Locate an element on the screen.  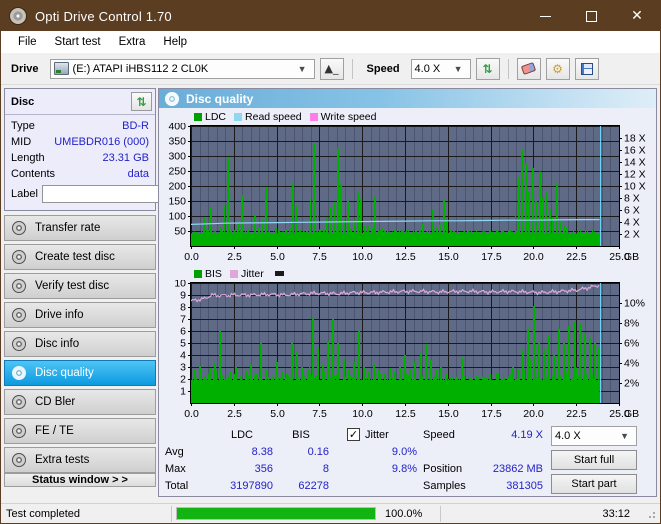
jitter-checkbox: ✓ is located at coordinates (353, 434).